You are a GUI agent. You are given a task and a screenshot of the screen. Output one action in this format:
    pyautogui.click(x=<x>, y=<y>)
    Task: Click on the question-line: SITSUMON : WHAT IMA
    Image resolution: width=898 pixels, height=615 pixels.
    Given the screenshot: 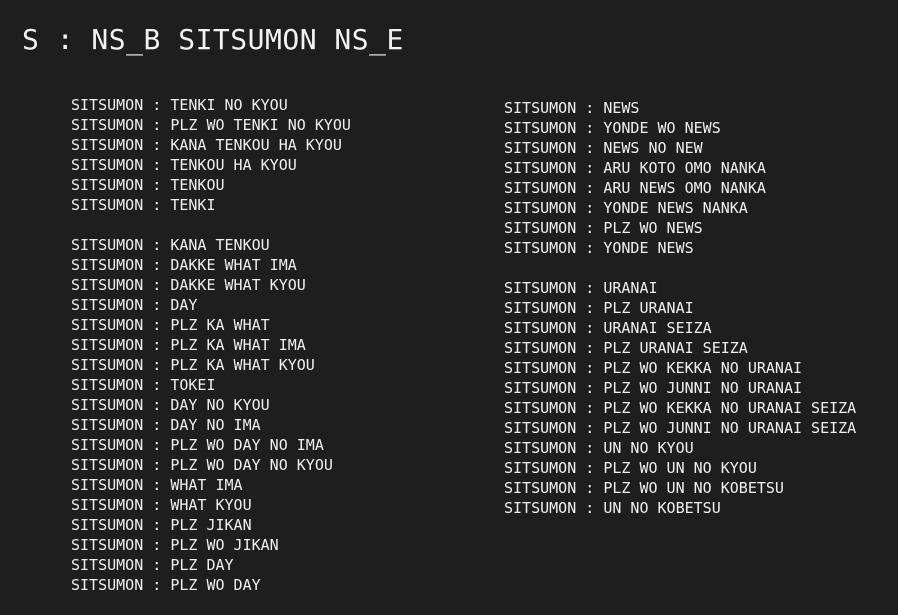 What is the action you would take?
    pyautogui.click(x=157, y=485)
    